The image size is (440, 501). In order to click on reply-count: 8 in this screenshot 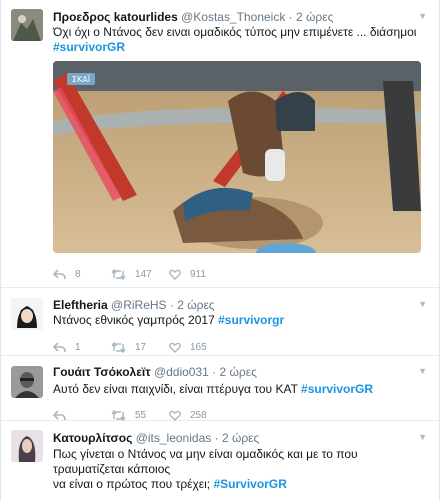, I will do `click(78, 274)`.